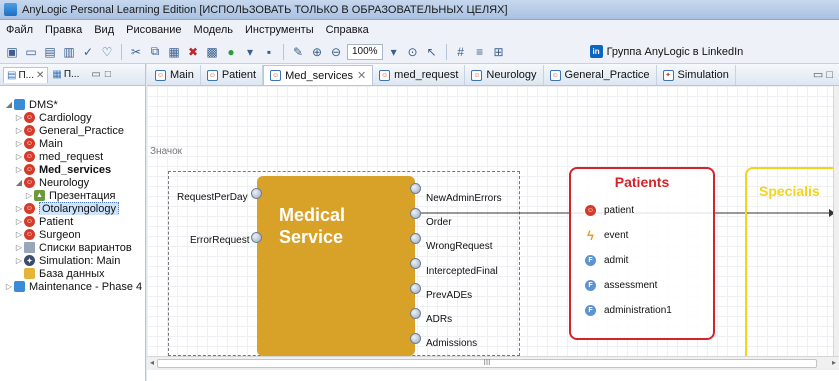 This screenshot has width=839, height=381. Describe the element at coordinates (19, 30) in the screenshot. I see `menu-file: Файл` at that location.